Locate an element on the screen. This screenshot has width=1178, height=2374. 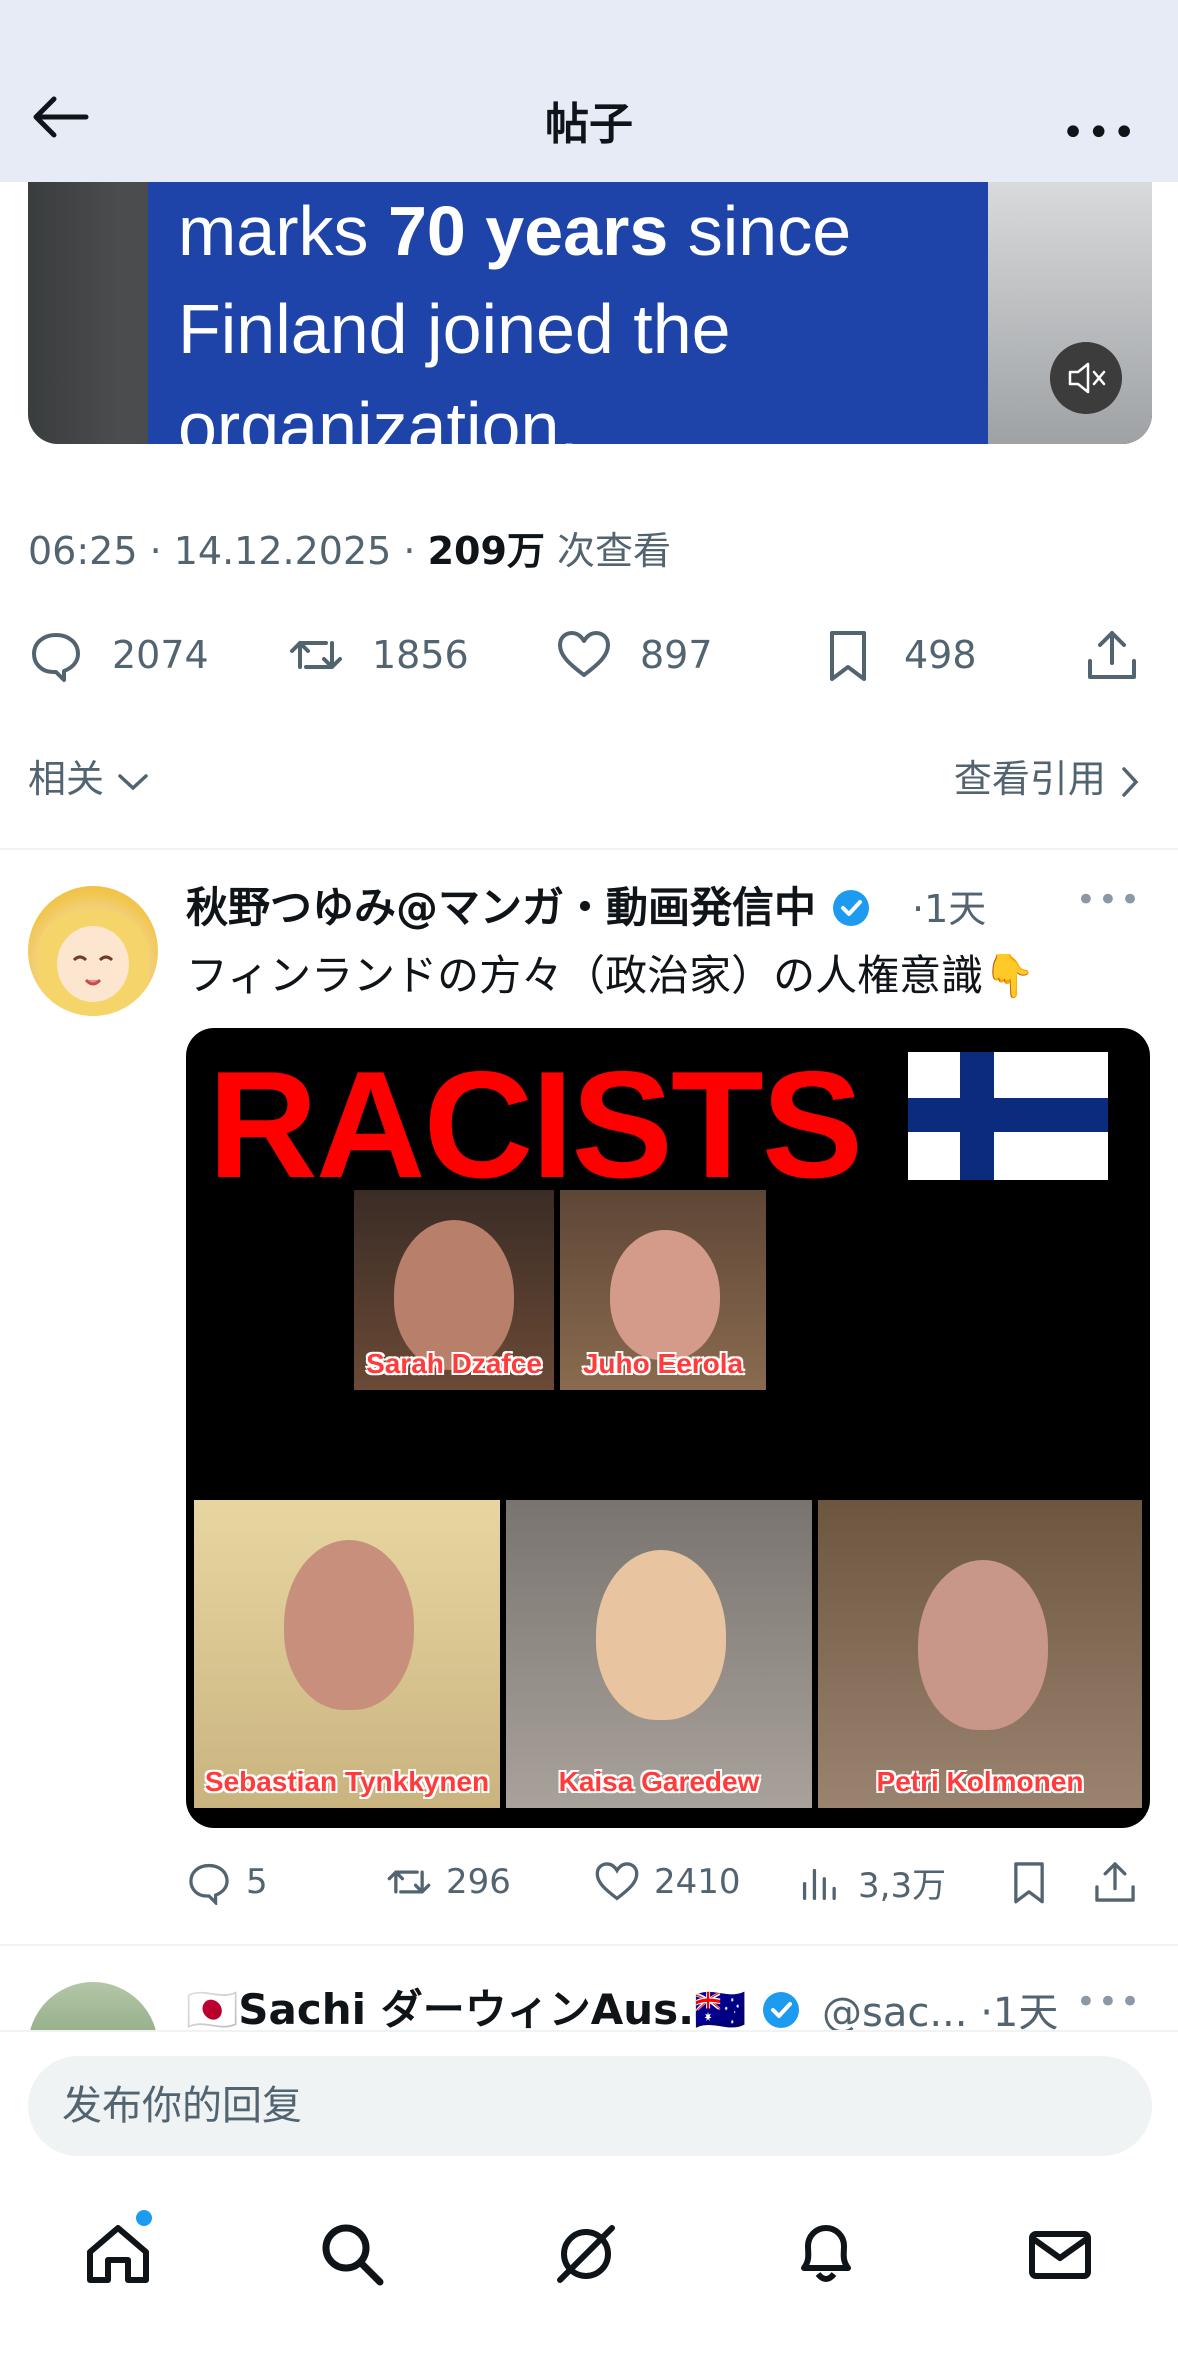
chevron-right-icon is located at coordinates (1130, 781).